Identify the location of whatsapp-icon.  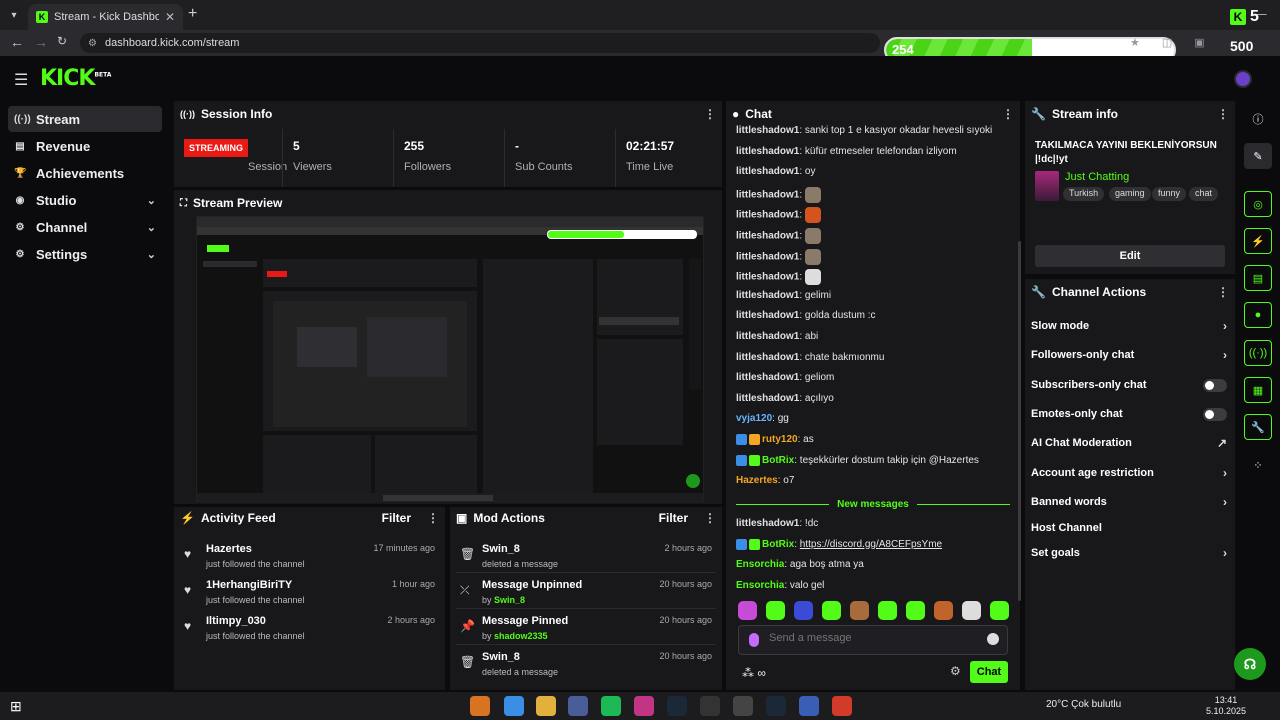
(480, 706).